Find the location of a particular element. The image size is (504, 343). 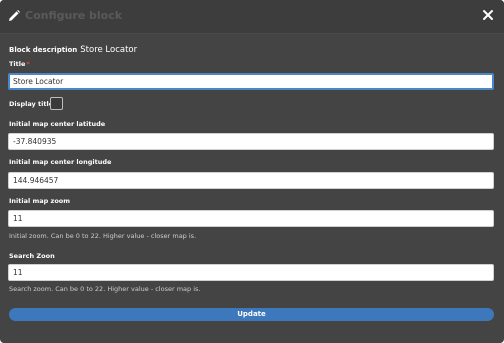

close-icon is located at coordinates (488, 15).